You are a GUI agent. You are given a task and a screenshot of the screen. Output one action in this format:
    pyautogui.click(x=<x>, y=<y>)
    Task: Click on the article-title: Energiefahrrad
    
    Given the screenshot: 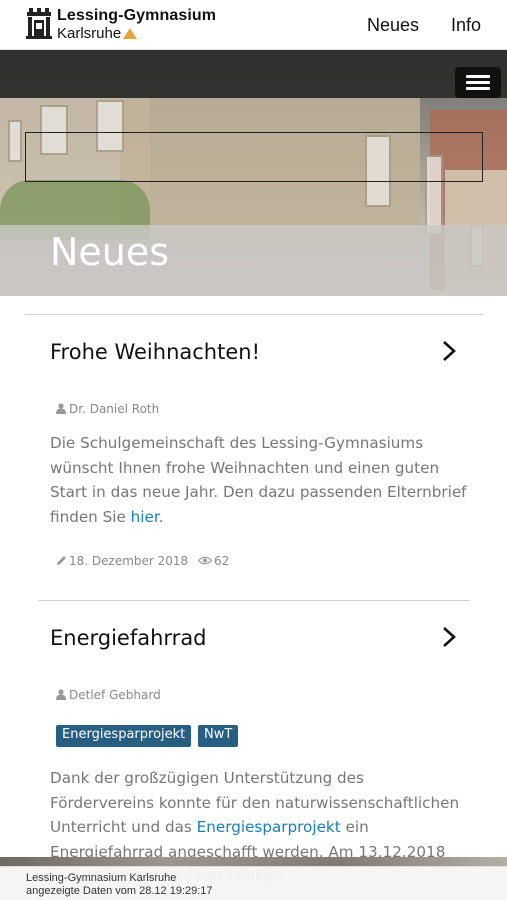 What is the action you would take?
    pyautogui.click(x=128, y=638)
    